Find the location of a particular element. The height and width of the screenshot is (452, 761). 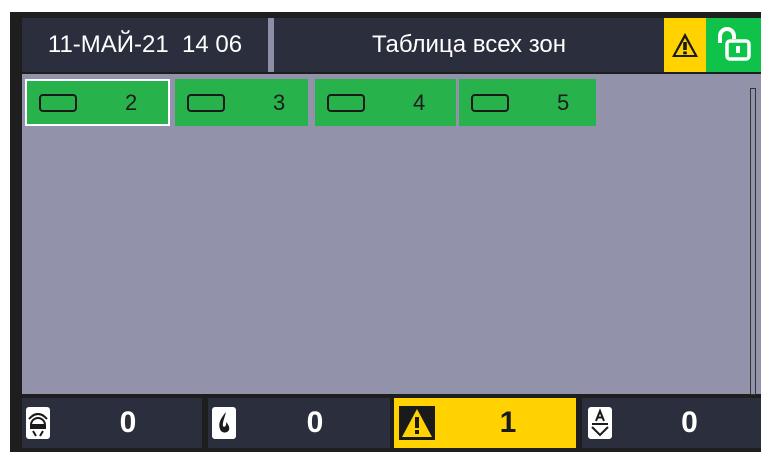

fire-counter-icon-cell is located at coordinates (38, 423).